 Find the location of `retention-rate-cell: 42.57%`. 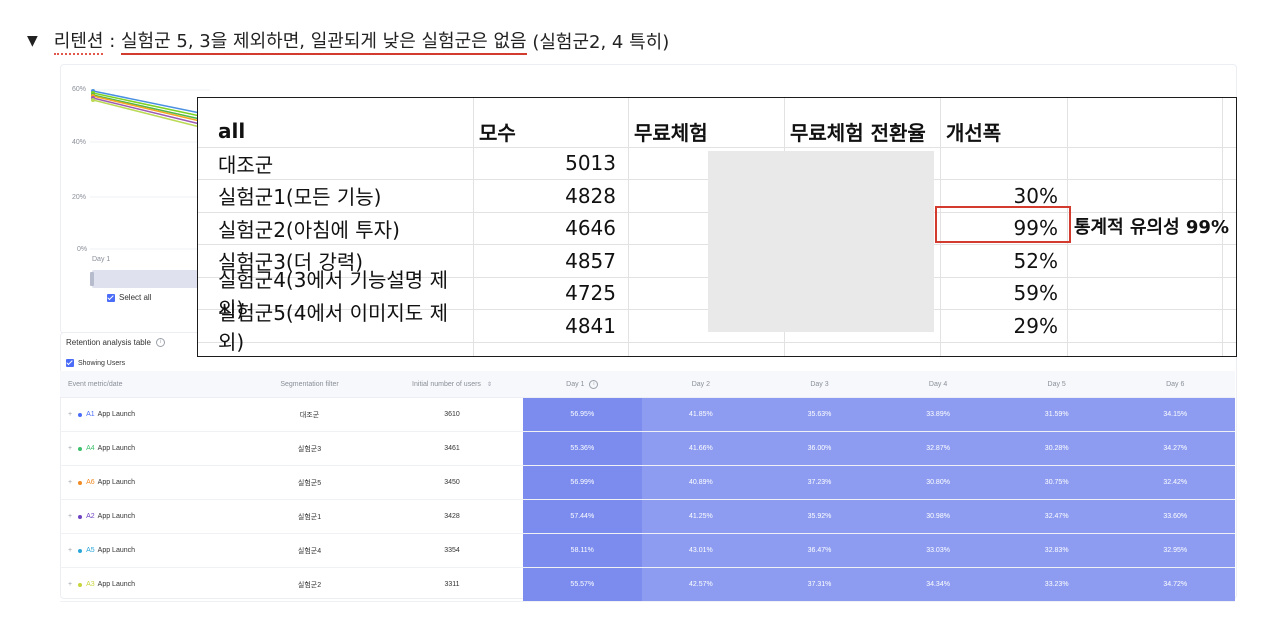

retention-rate-cell: 42.57% is located at coordinates (701, 584).